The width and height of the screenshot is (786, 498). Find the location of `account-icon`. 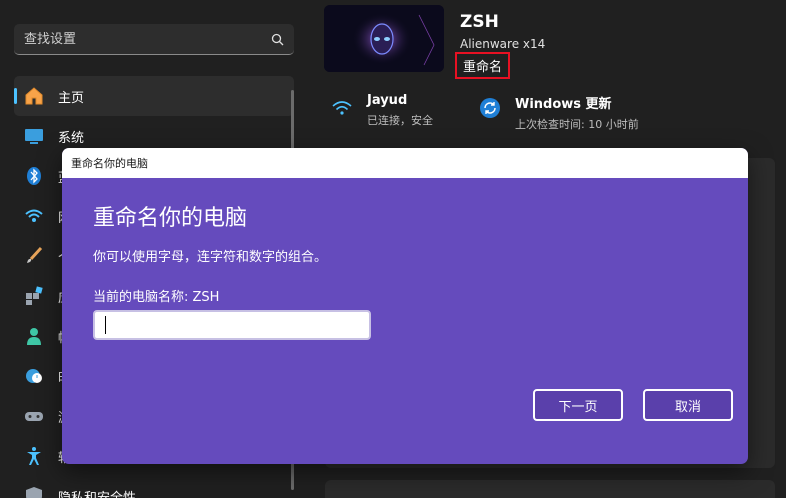

account-icon is located at coordinates (34, 336).